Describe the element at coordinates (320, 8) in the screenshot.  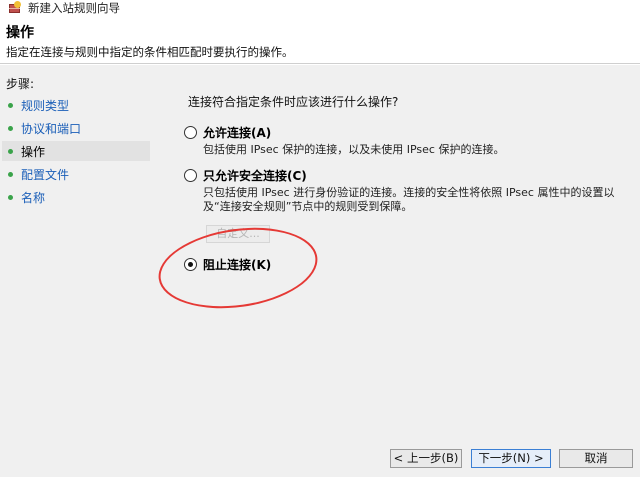
I see `title-bar: 新建入站规则向导` at that location.